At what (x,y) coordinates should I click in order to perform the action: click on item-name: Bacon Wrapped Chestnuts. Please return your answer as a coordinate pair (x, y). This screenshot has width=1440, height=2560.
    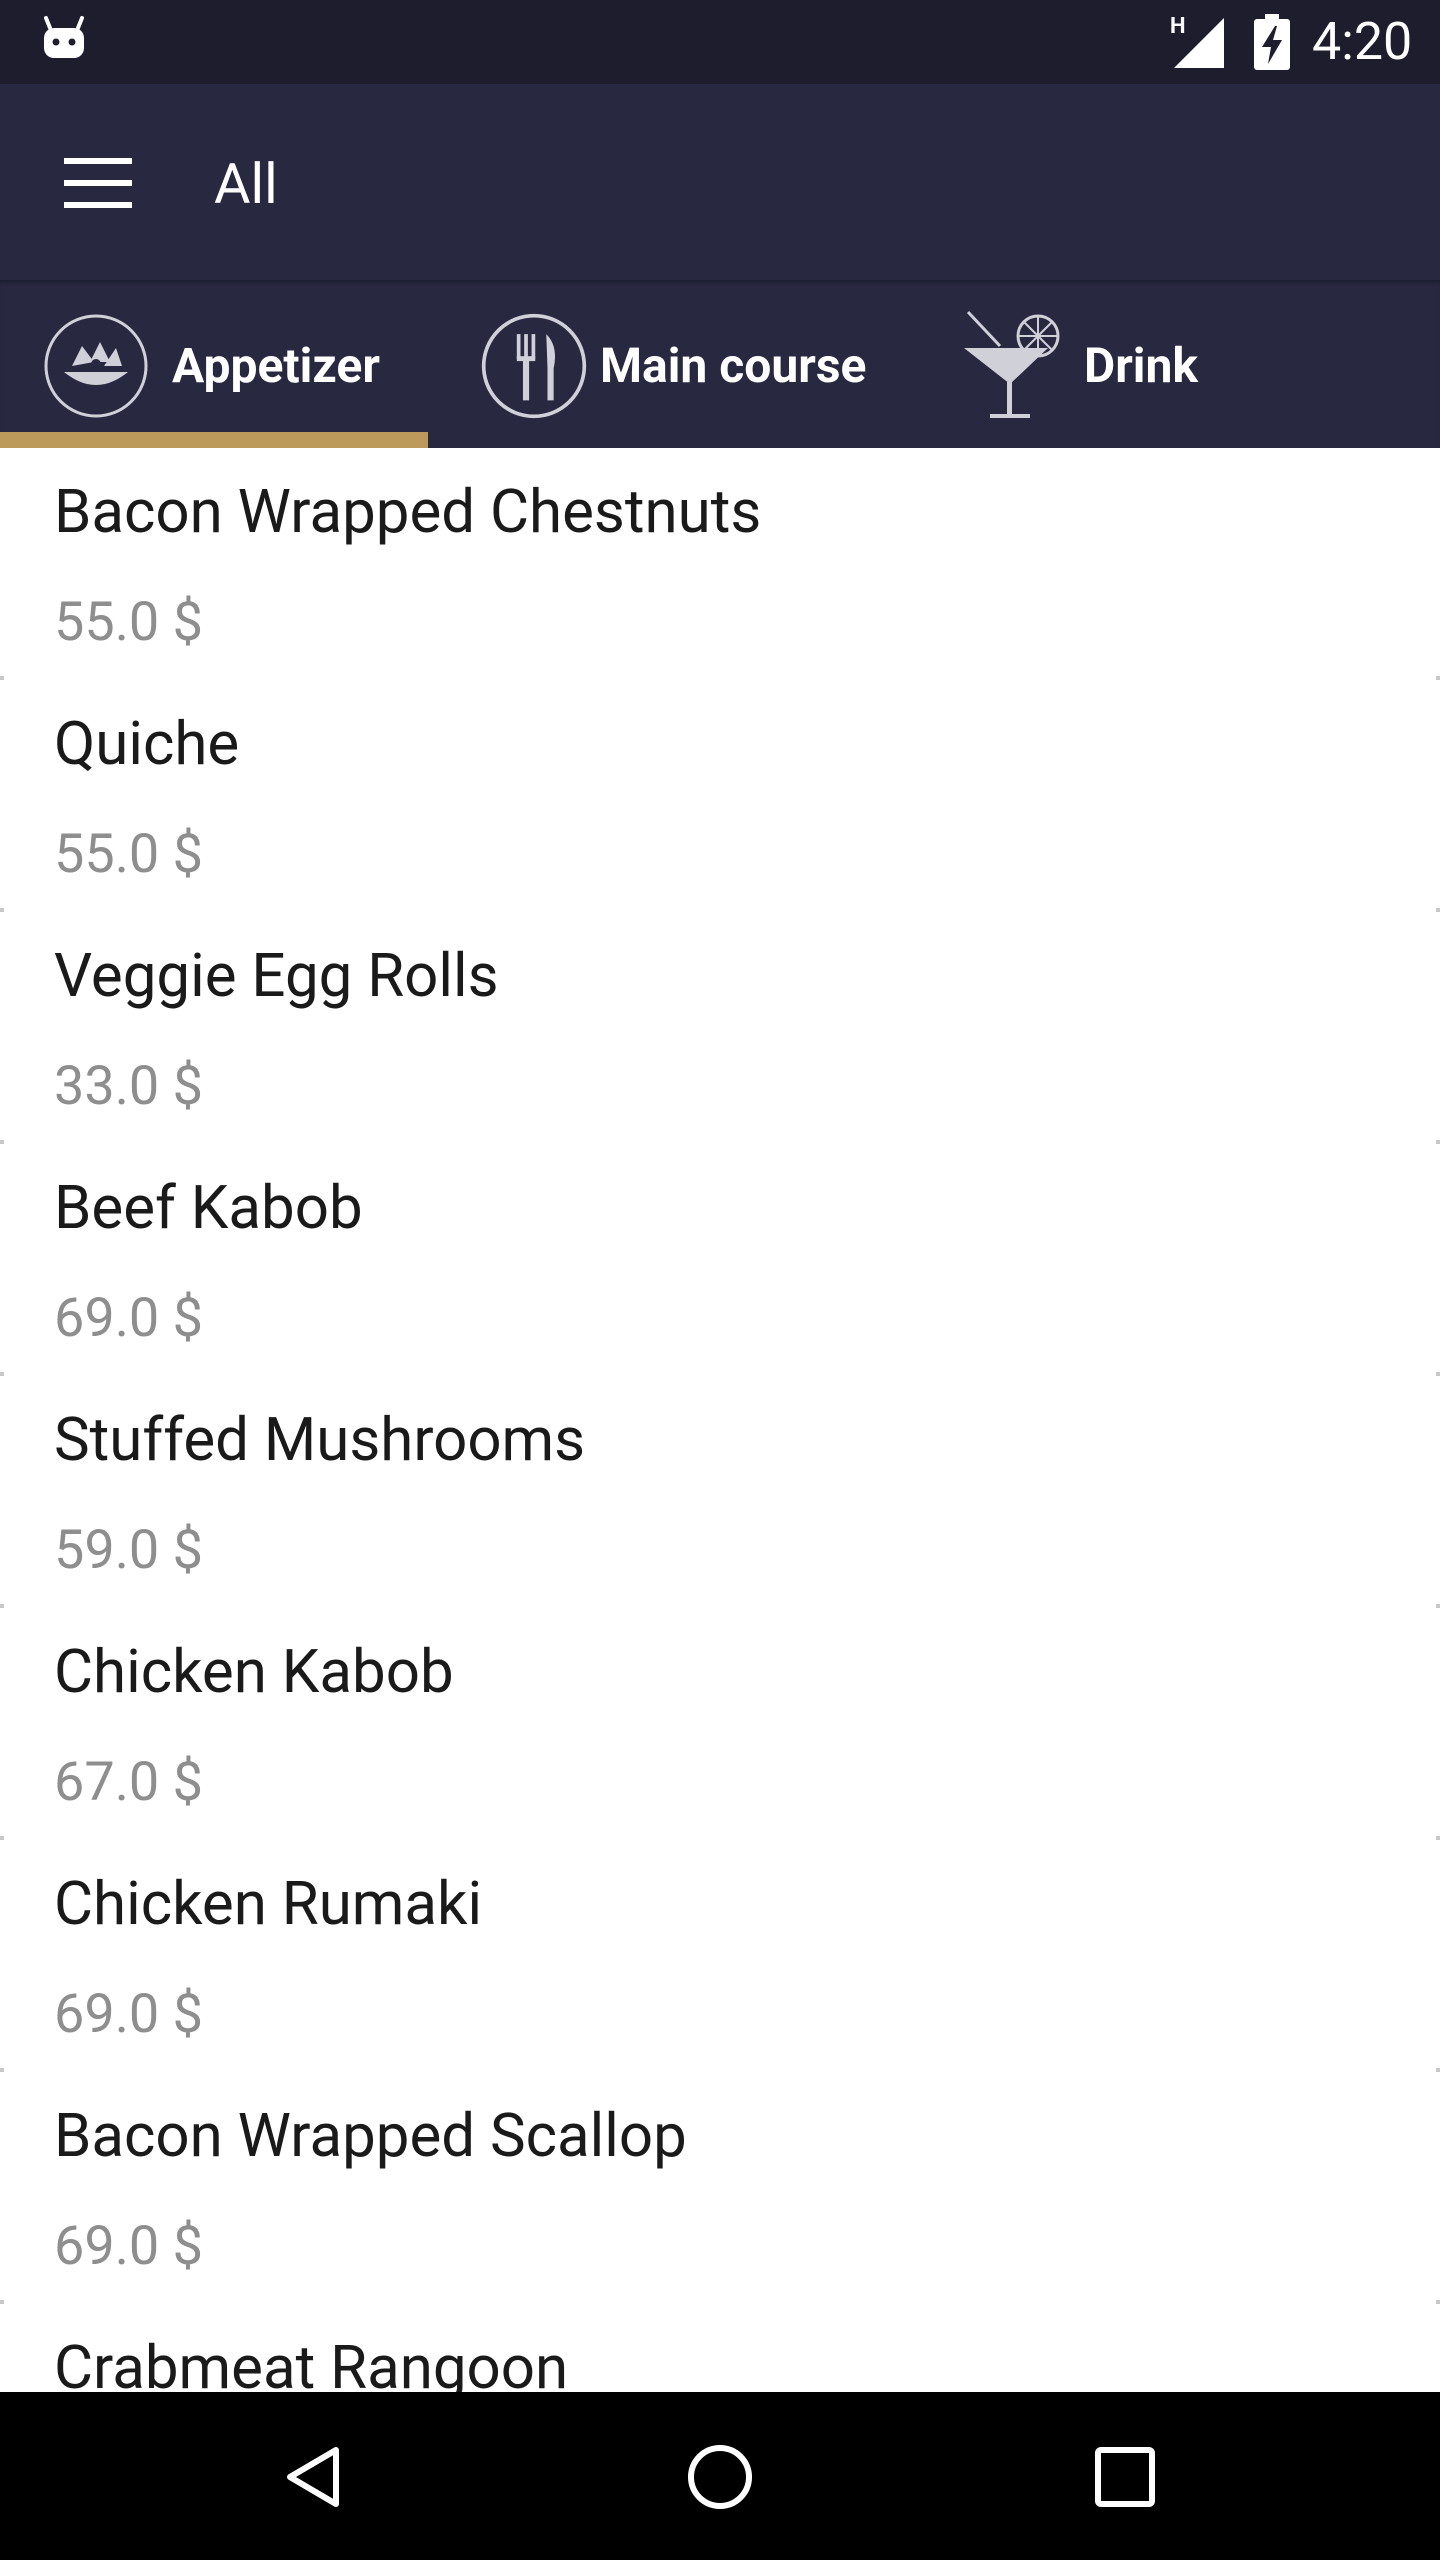
    Looking at the image, I should click on (408, 511).